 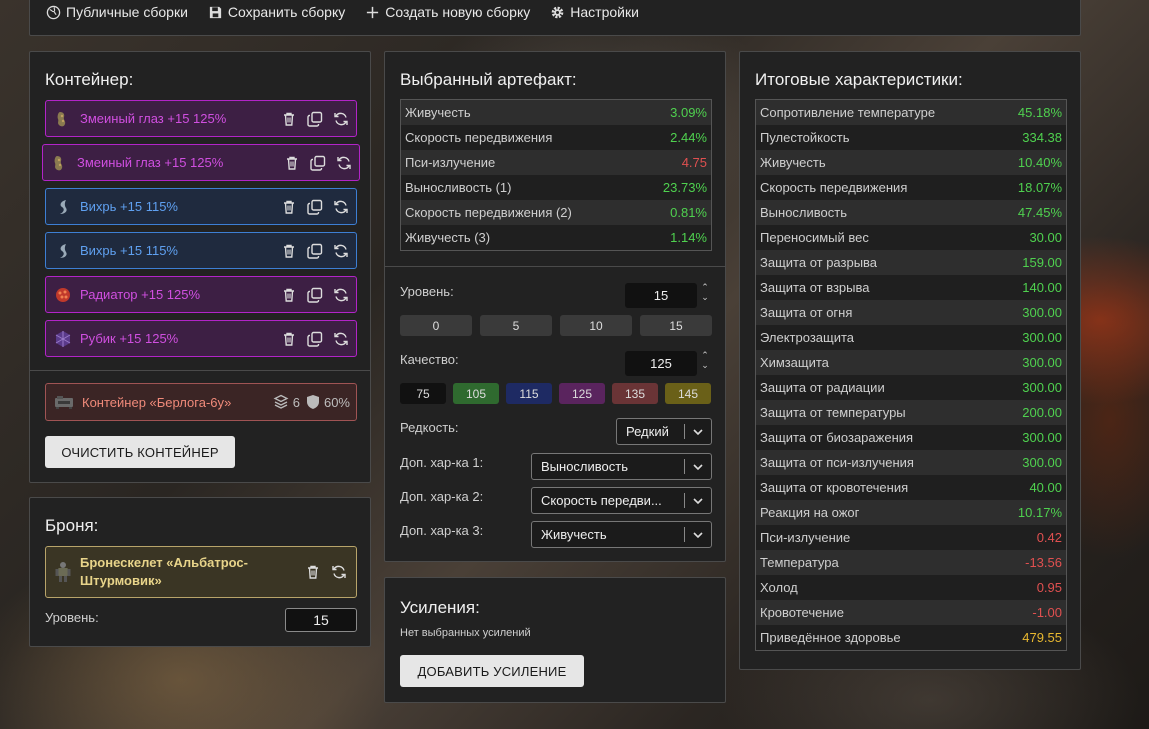 What do you see at coordinates (281, 401) in the screenshot?
I see `layers-icon` at bounding box center [281, 401].